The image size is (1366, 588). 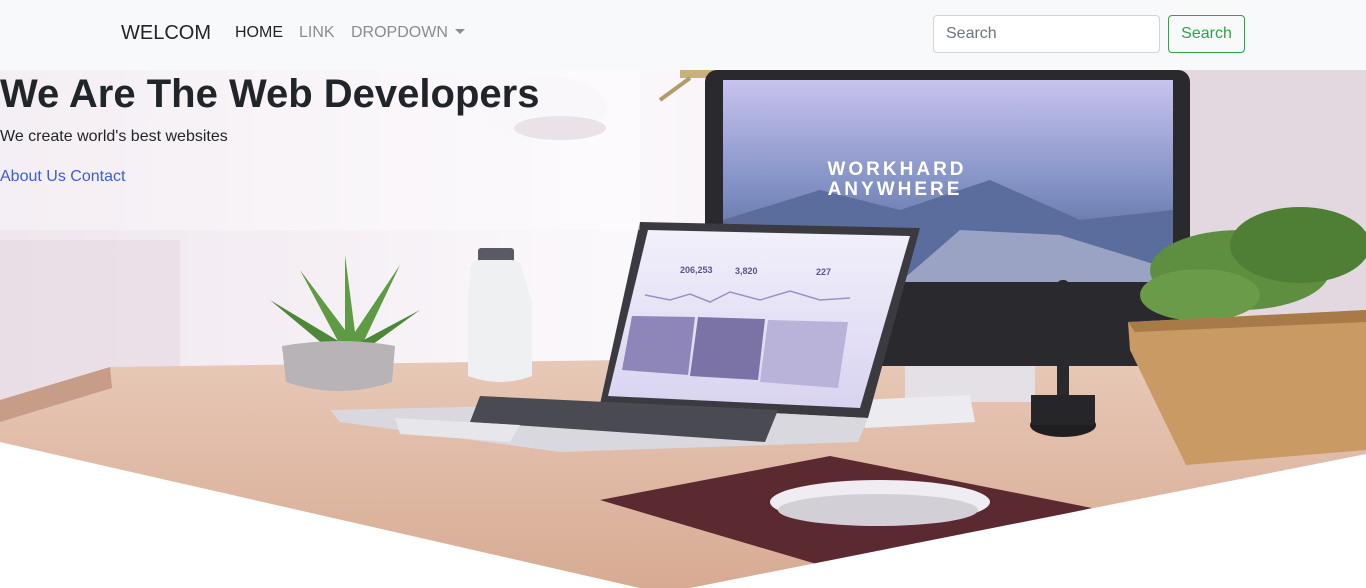 What do you see at coordinates (1046, 34) in the screenshot?
I see `search-input` at bounding box center [1046, 34].